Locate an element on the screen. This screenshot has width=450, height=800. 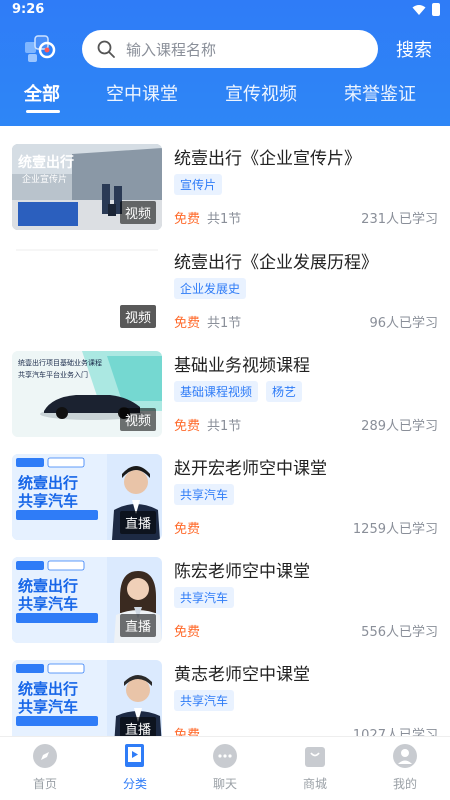
search-placeholder: 输入课程名称 is located at coordinates (171, 49).